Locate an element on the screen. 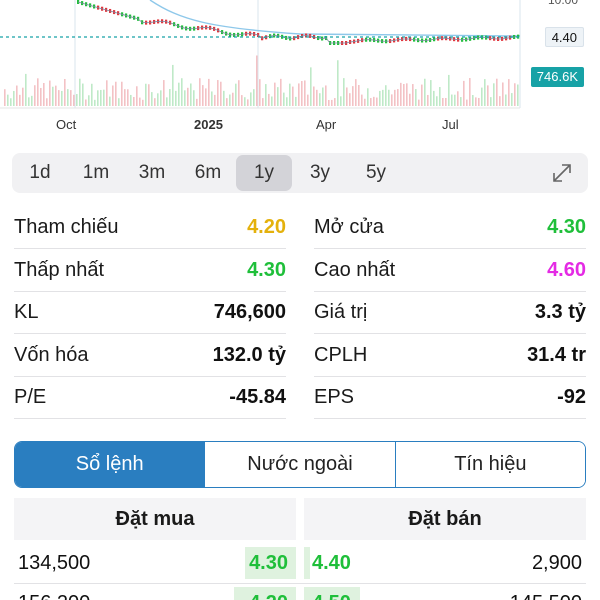 Image resolution: width=600 pixels, height=600 pixels. stat-cell: Thấp nhất 4.30 is located at coordinates (150, 271).